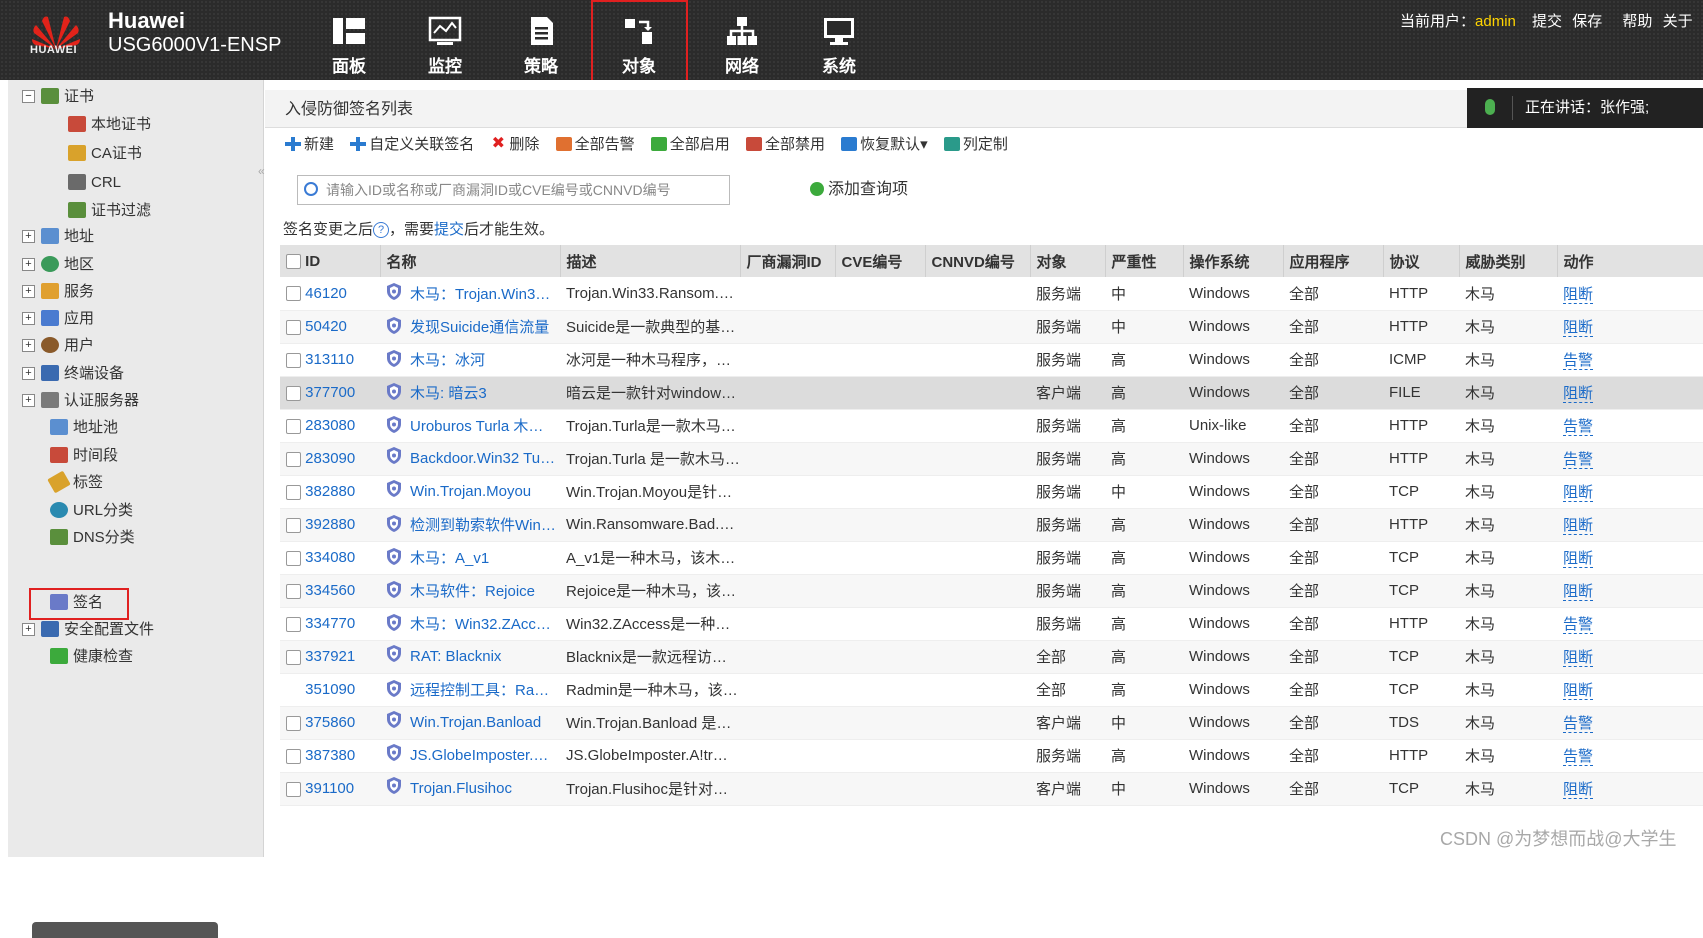  What do you see at coordinates (58, 265) in the screenshot?
I see `sidebar-item-region: + 地区` at bounding box center [58, 265].